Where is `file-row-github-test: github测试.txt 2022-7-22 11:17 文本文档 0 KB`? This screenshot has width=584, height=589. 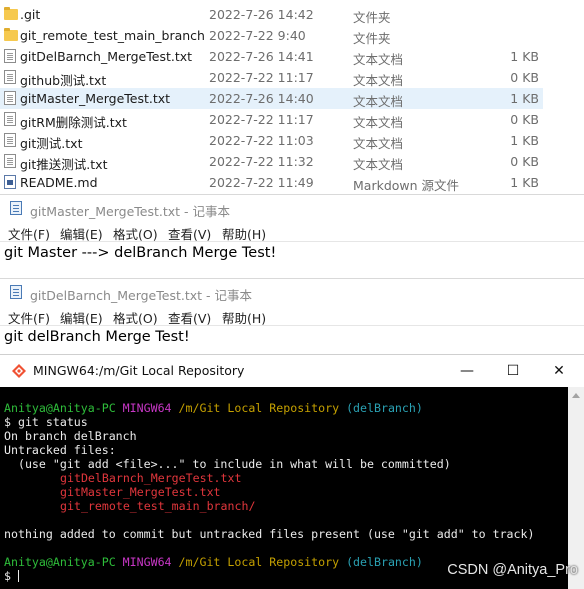
file-row-github-test: github测试.txt 2022-7-22 11:17 文本文档 0 KB is located at coordinates (271, 77).